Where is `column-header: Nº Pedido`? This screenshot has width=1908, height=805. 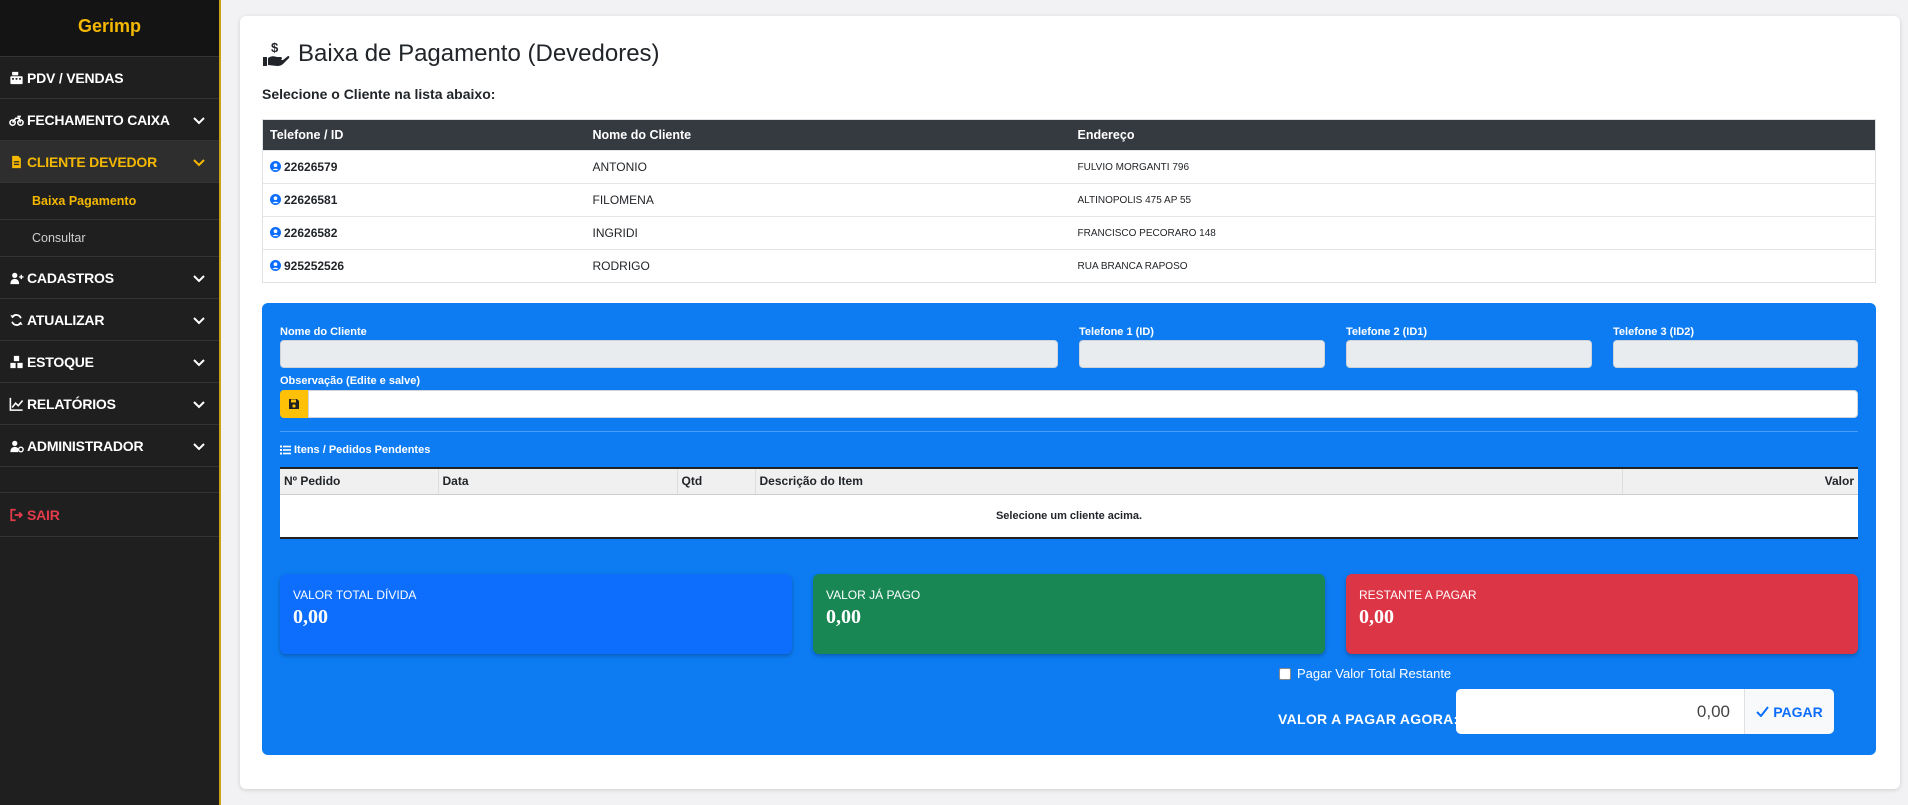
column-header: Nº Pedido is located at coordinates (359, 481).